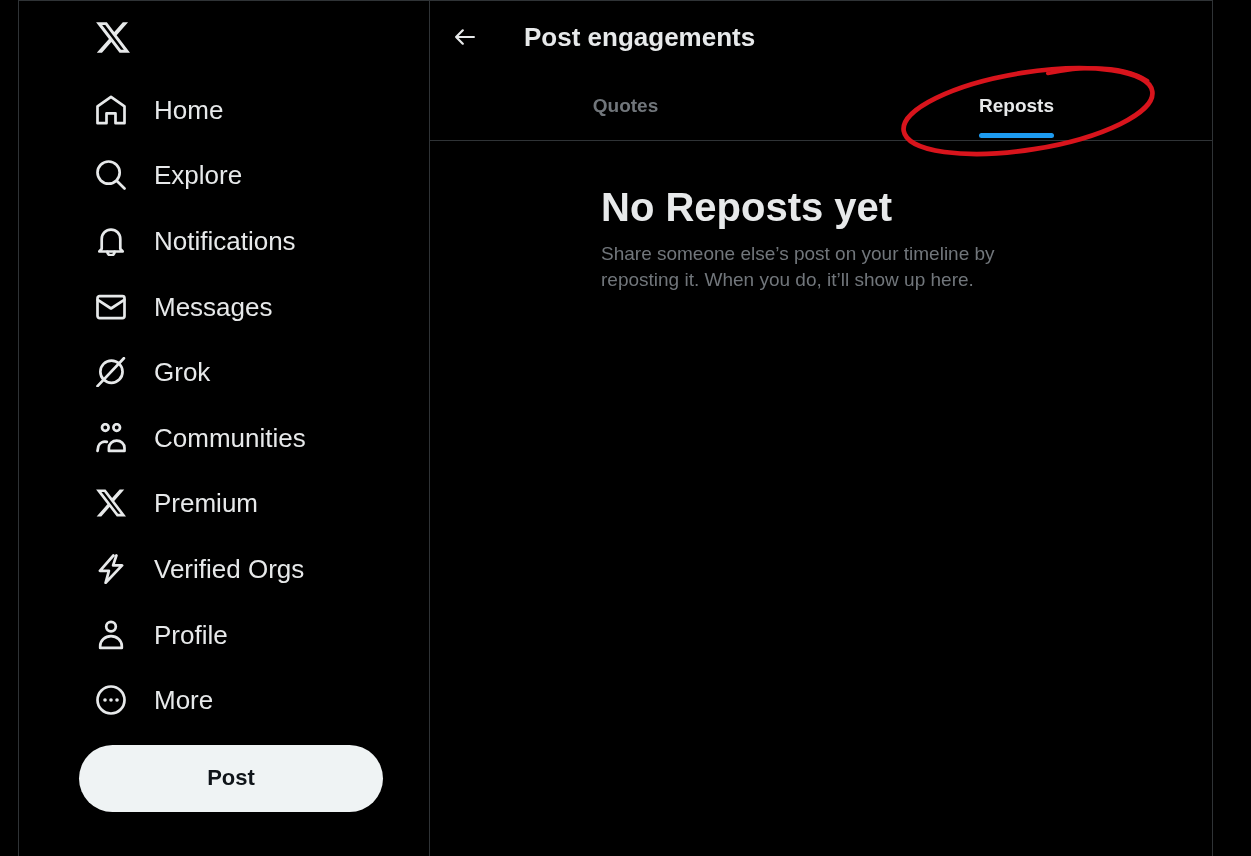 This screenshot has height=856, width=1251. Describe the element at coordinates (184, 306) in the screenshot. I see `nav-link: Messages` at that location.